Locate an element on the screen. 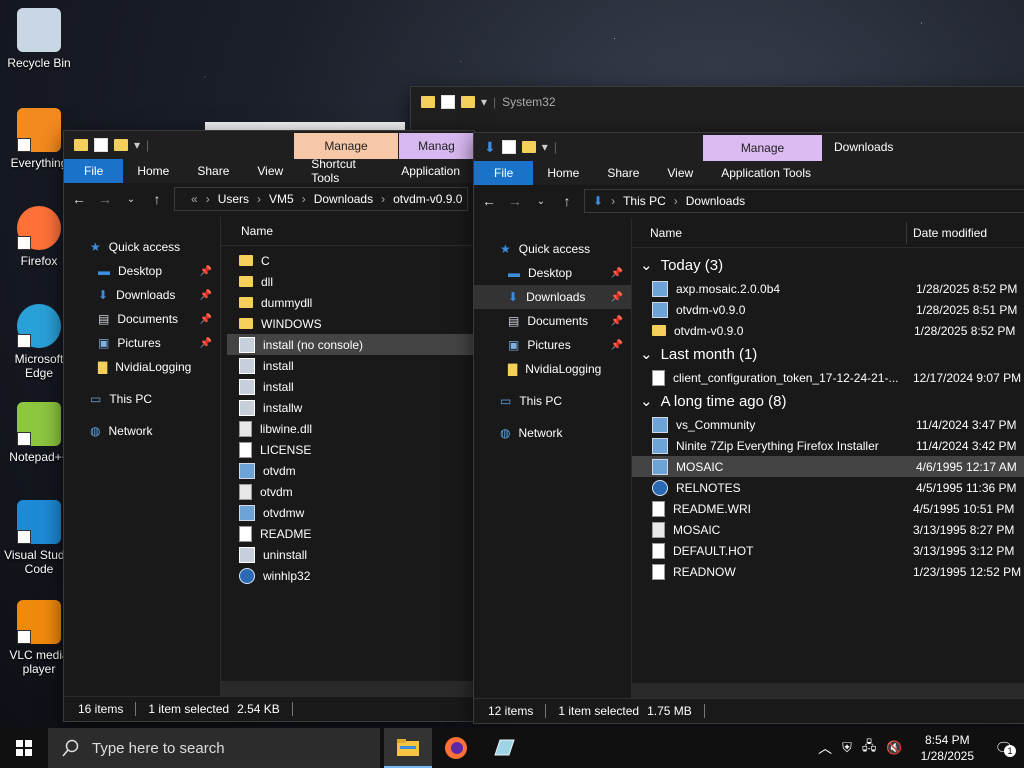 The image size is (1024, 768). ribbon-tab-application-tools: Application Tools is located at coordinates (766, 173).